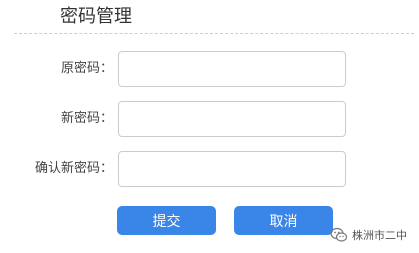  Describe the element at coordinates (86, 118) in the screenshot. I see `new-password-label: 新密码：` at that location.